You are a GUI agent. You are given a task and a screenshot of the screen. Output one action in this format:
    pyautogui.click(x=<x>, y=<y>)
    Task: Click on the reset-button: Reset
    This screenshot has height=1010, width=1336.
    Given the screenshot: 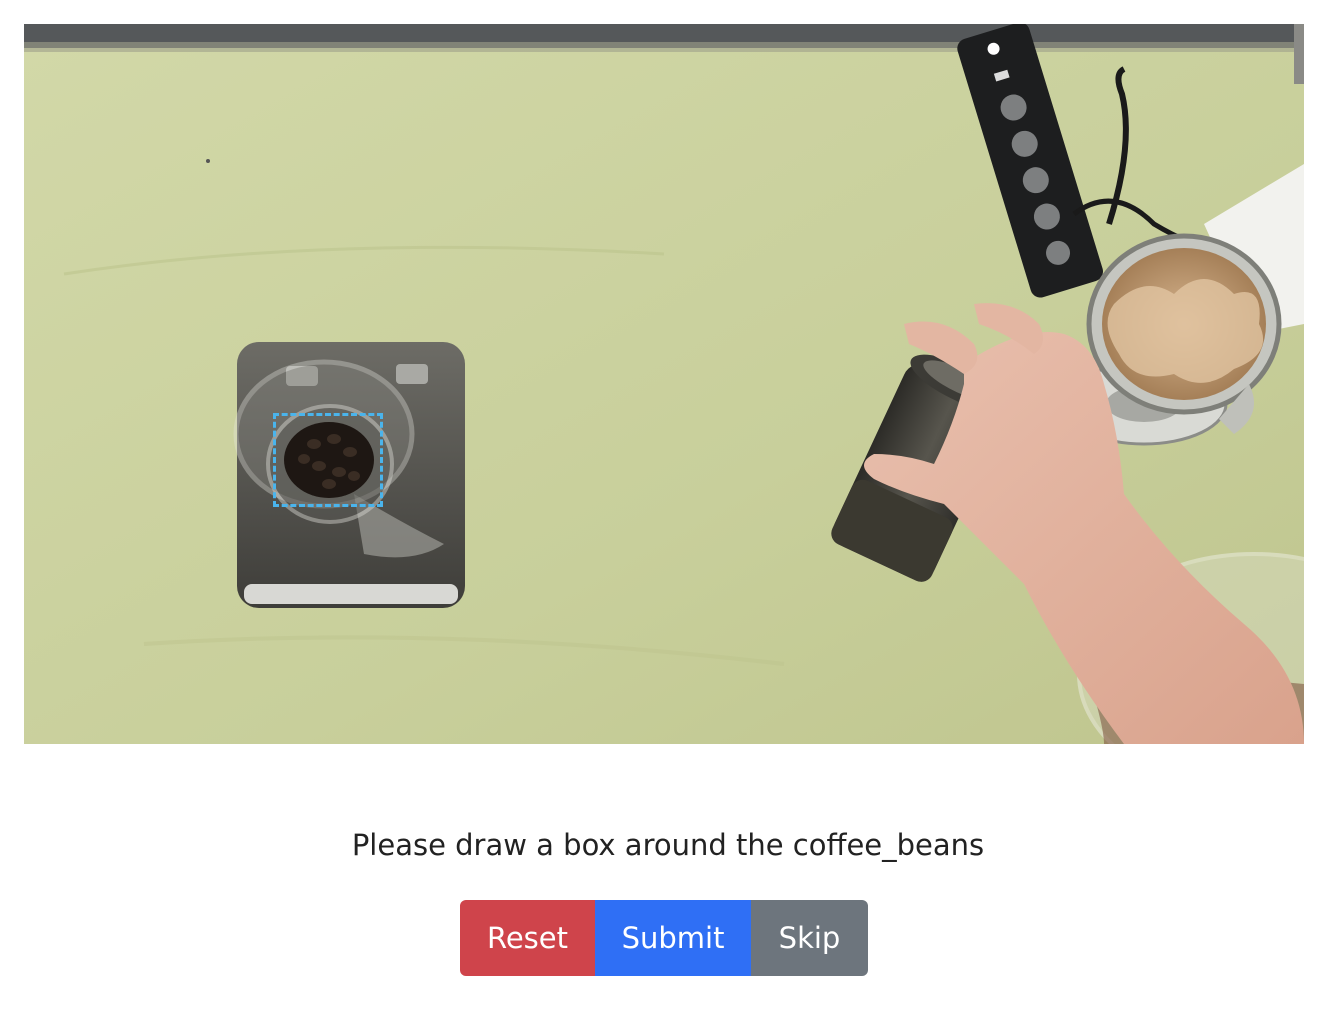 What is the action you would take?
    pyautogui.click(x=527, y=938)
    